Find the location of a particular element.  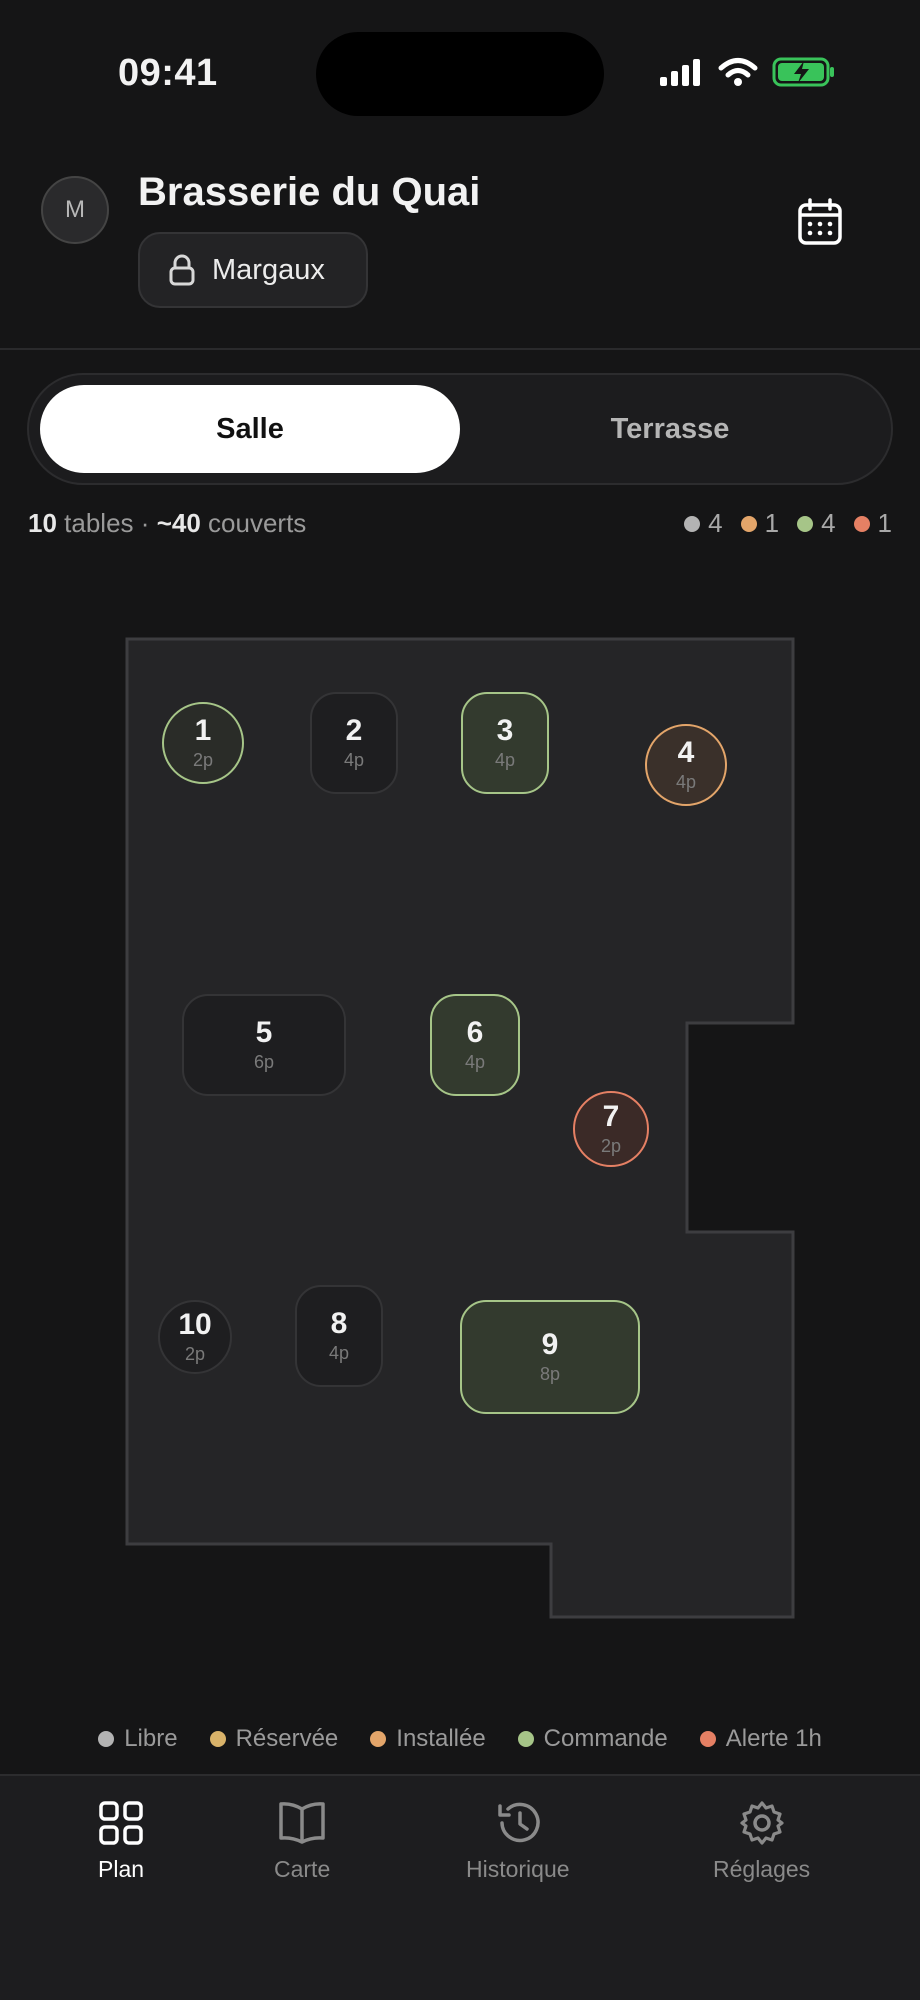

tables-label: tables is located at coordinates (99, 523).